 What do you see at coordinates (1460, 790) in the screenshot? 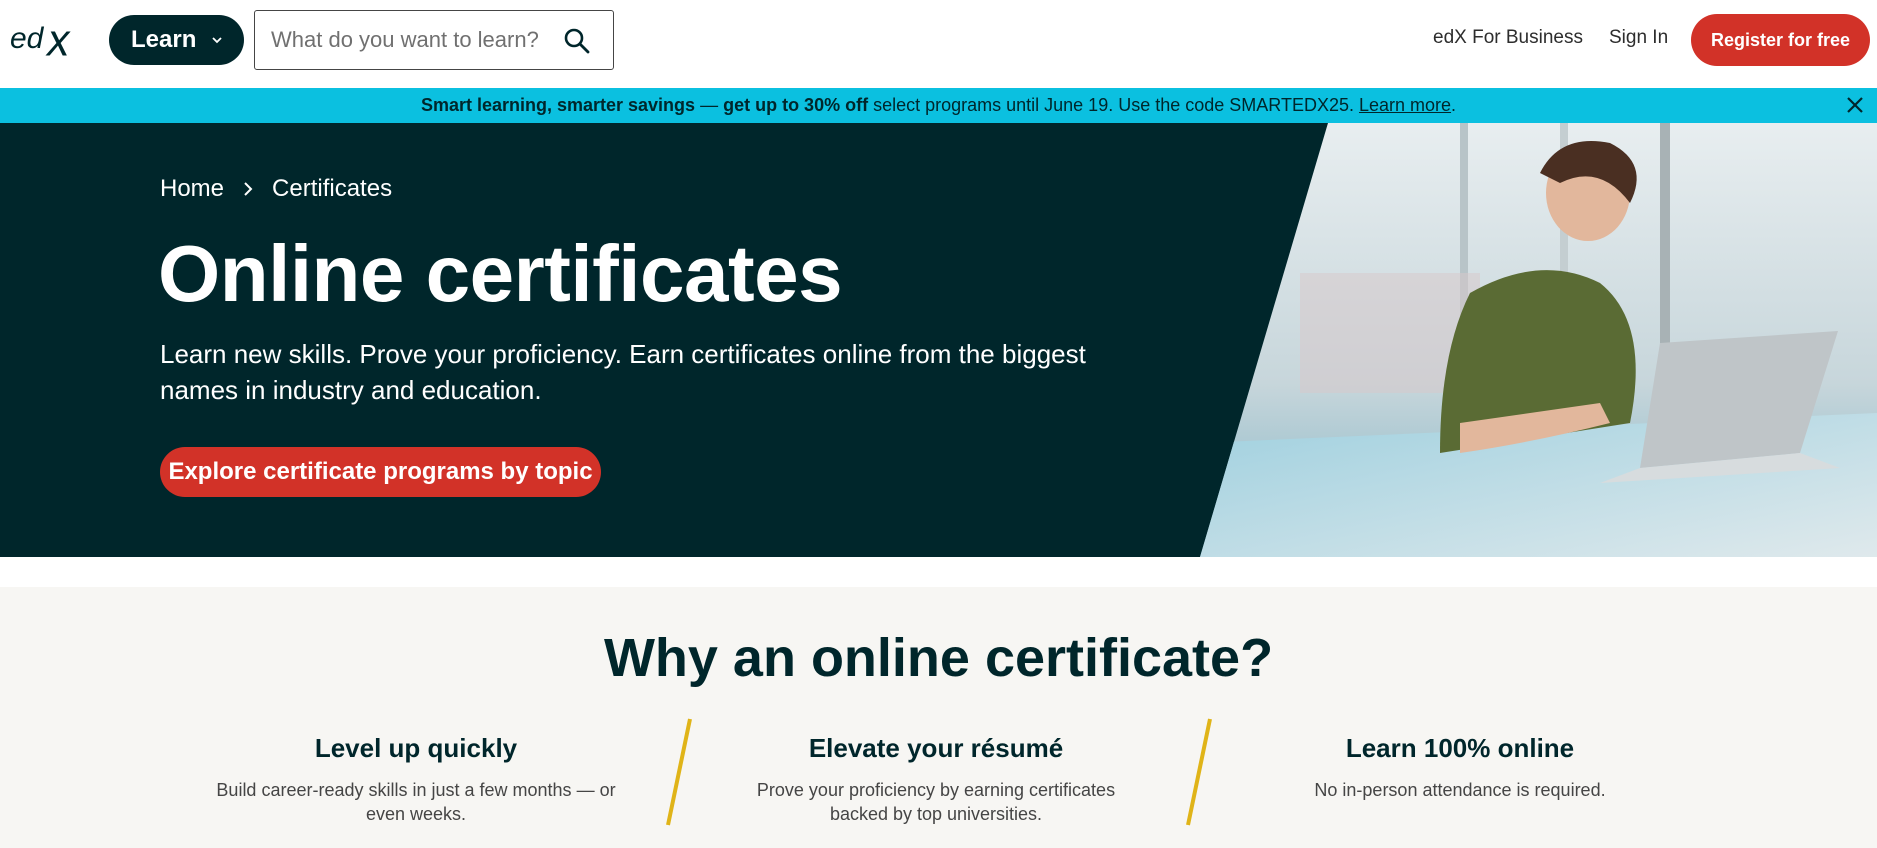
I see `feature-text: No in-person attendance is required.` at bounding box center [1460, 790].